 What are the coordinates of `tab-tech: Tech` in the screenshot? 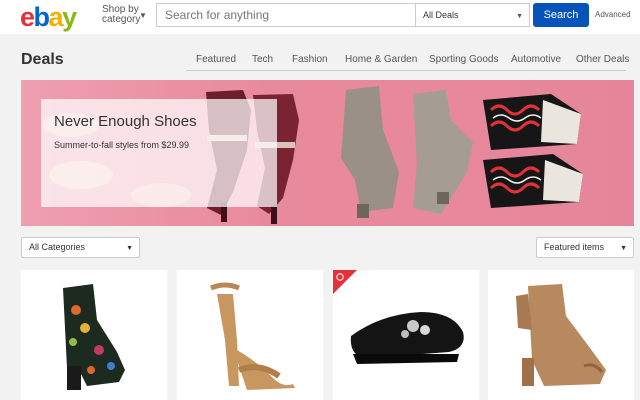 It's located at (262, 59).